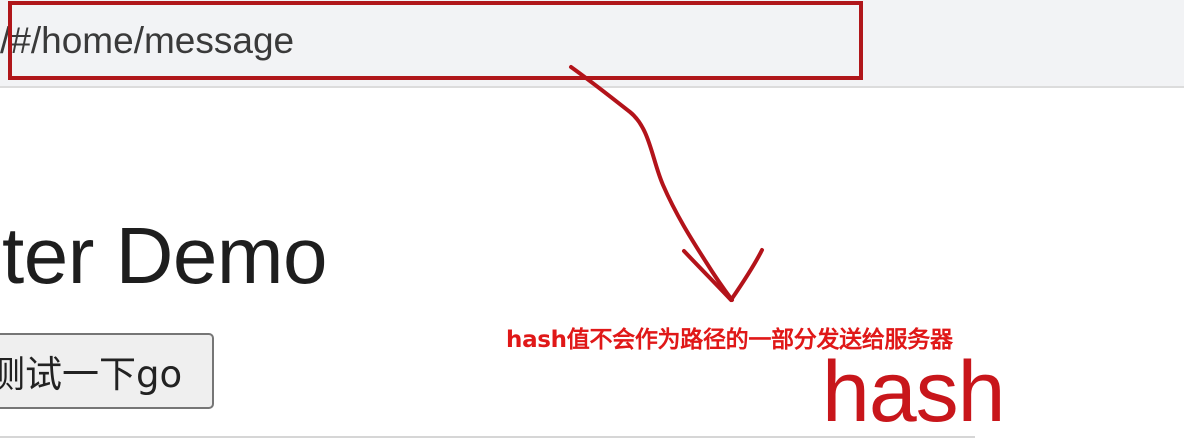 The height and width of the screenshot is (447, 1184). Describe the element at coordinates (913, 392) in the screenshot. I see `annotation-hash-label: hash` at that location.